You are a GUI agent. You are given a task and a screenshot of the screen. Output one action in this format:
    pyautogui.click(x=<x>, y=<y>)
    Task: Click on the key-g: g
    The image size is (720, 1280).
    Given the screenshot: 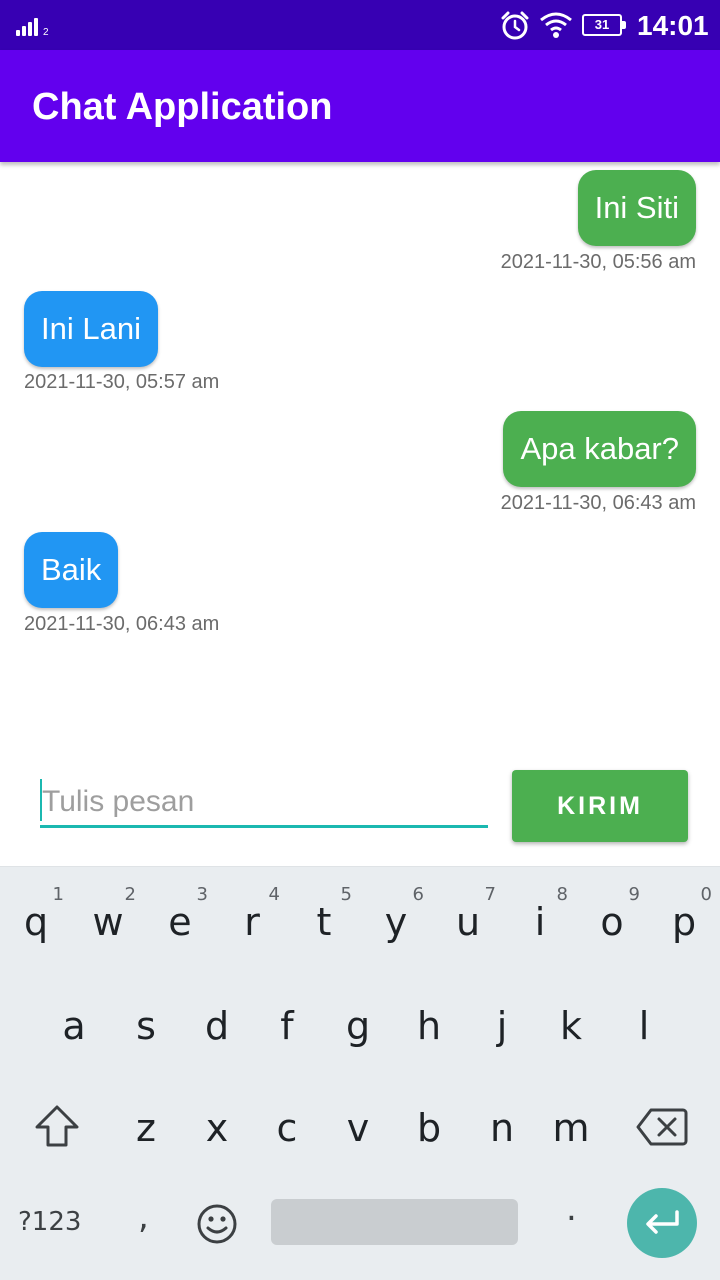 What is the action you would take?
    pyautogui.click(x=358, y=1021)
    